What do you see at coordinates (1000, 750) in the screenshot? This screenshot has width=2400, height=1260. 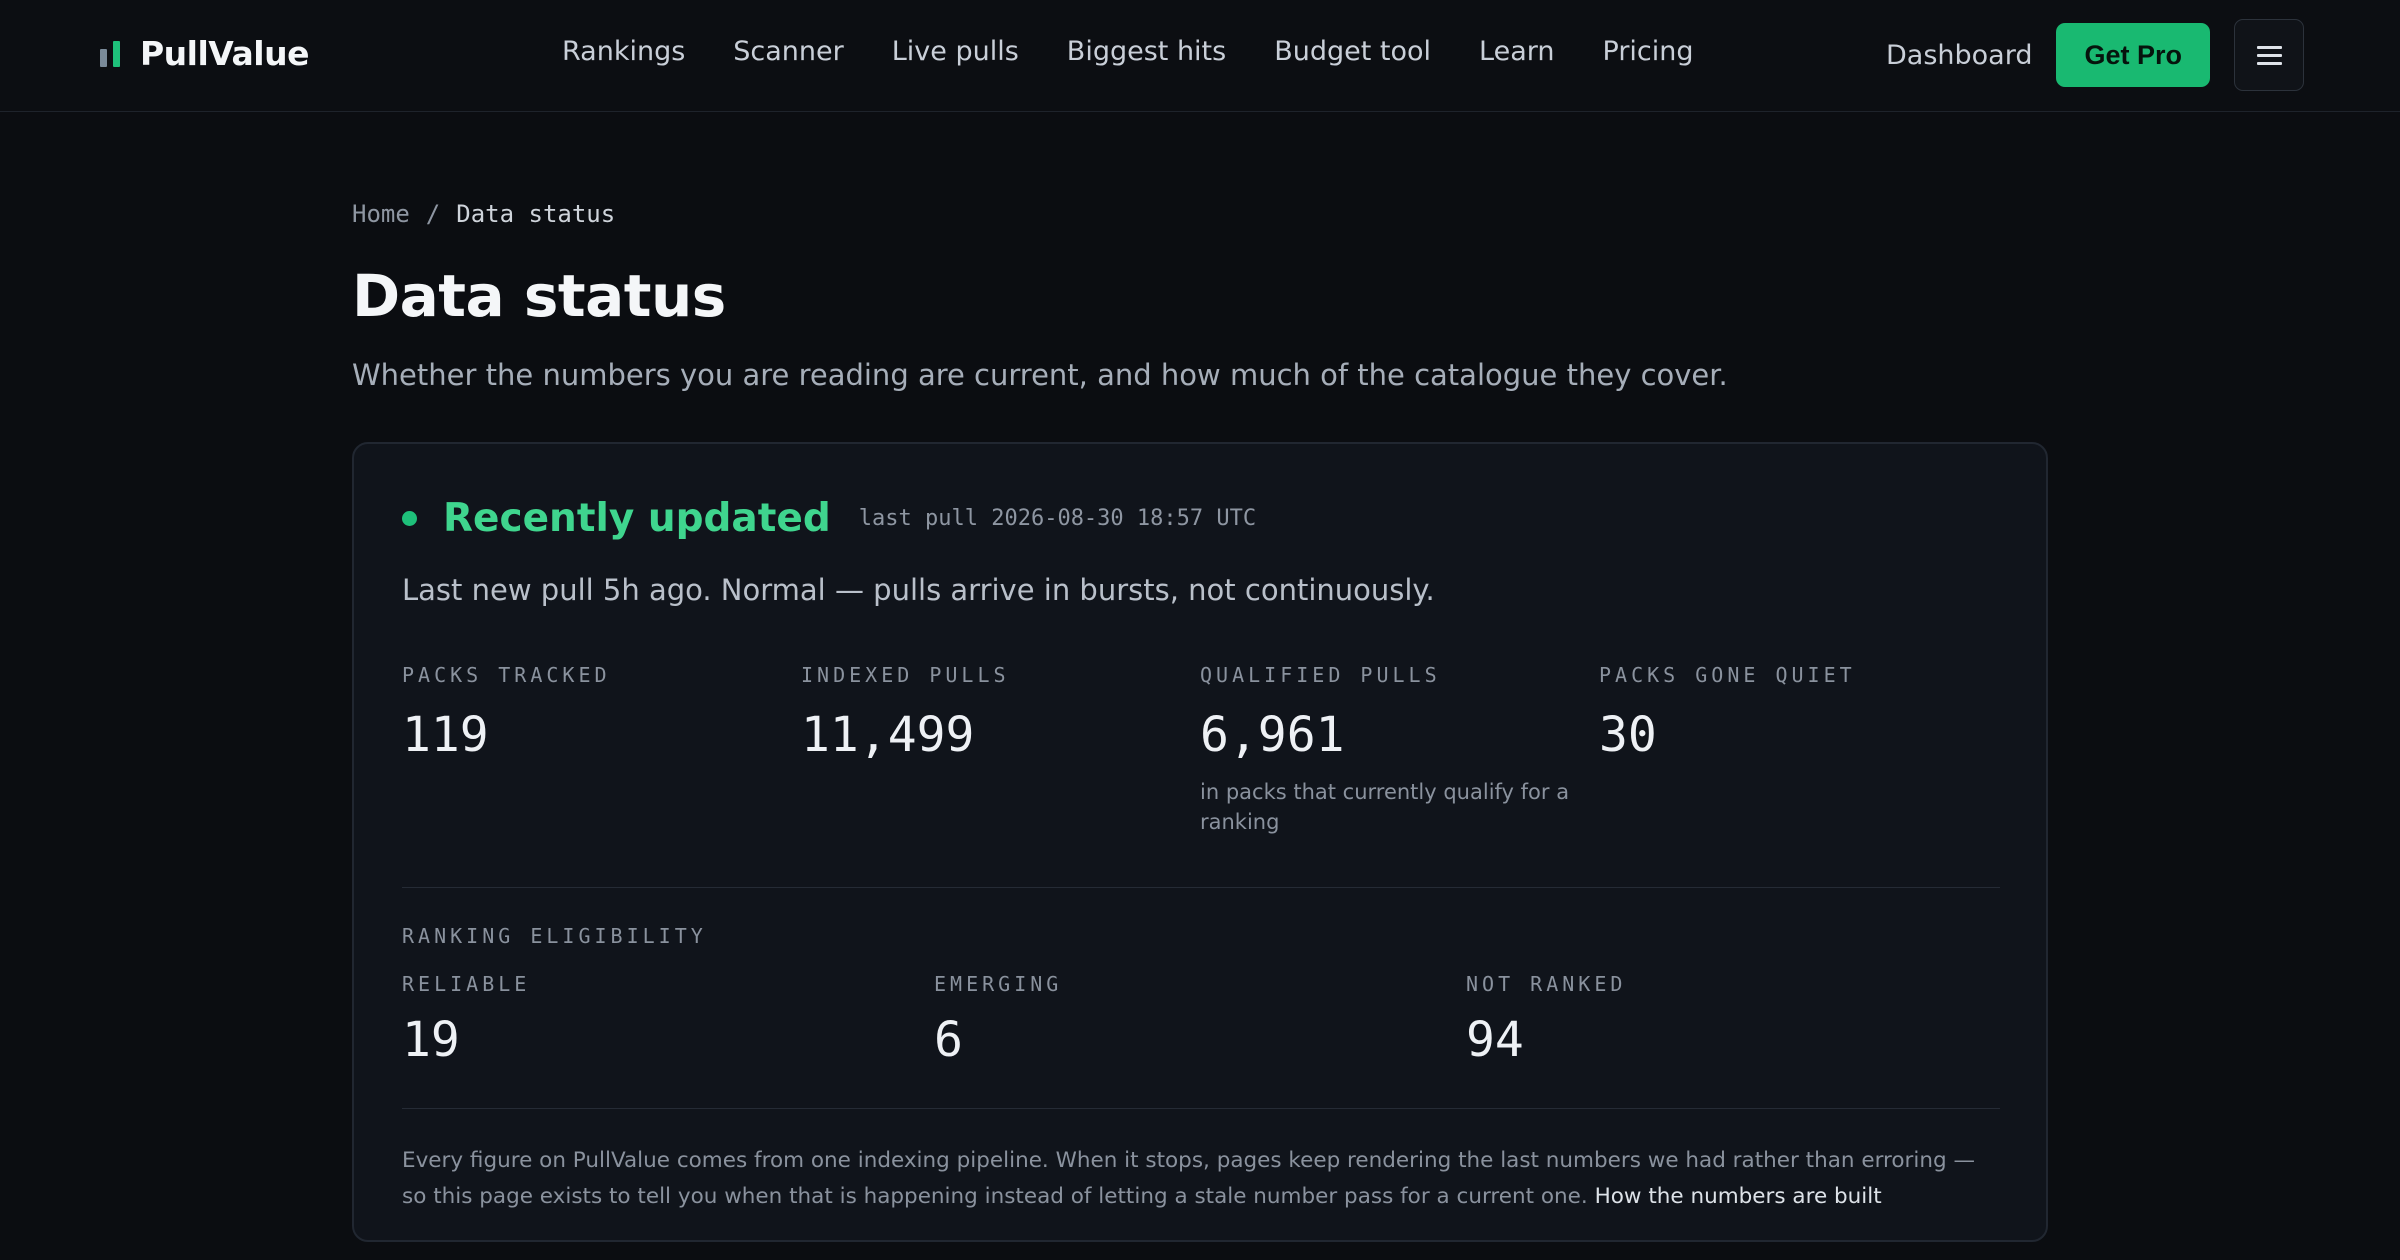 I see `stat-indexed-pulls: INDEXED PULLS 11,499` at bounding box center [1000, 750].